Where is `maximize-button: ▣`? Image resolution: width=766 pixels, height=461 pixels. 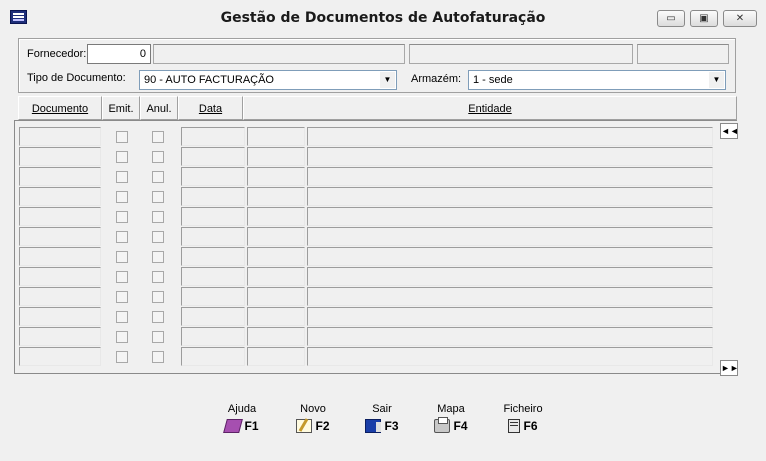
maximize-button: ▣ is located at coordinates (704, 18).